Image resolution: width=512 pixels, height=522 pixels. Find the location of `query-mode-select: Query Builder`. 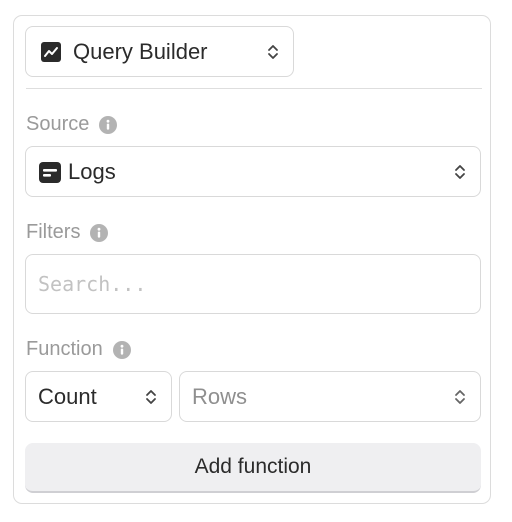

query-mode-select: Query Builder is located at coordinates (159, 51).